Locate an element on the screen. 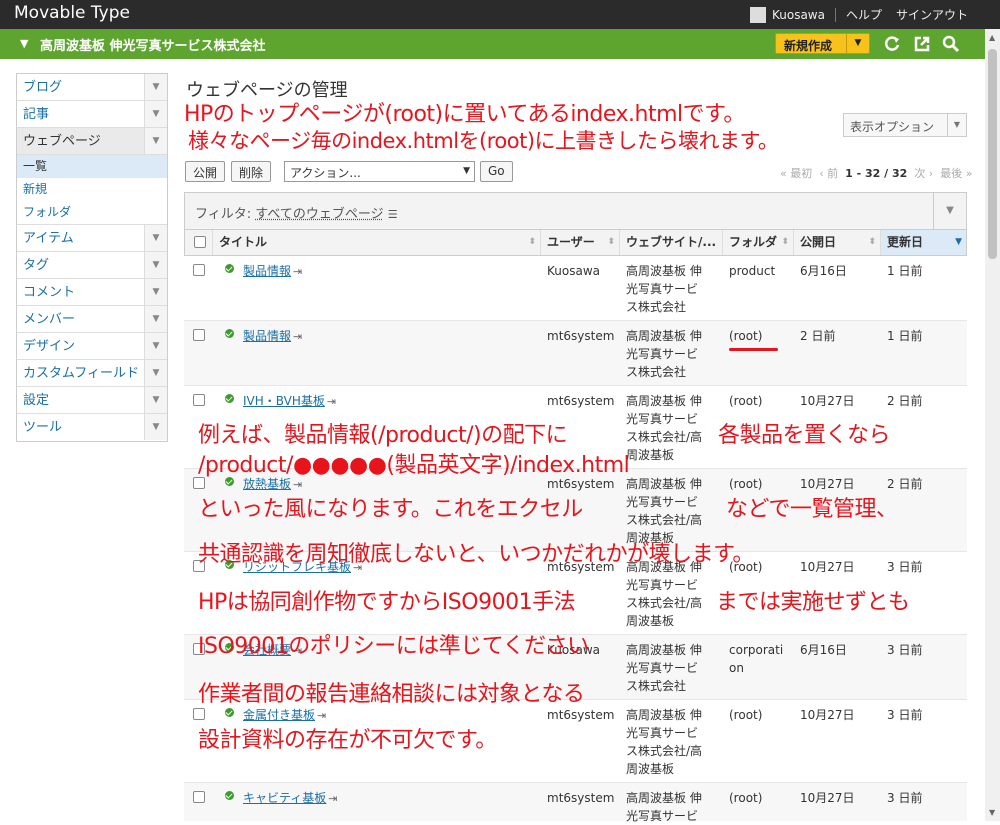 This screenshot has height=825, width=1000. new-create-button: 新規作成 ▼ is located at coordinates (822, 43).